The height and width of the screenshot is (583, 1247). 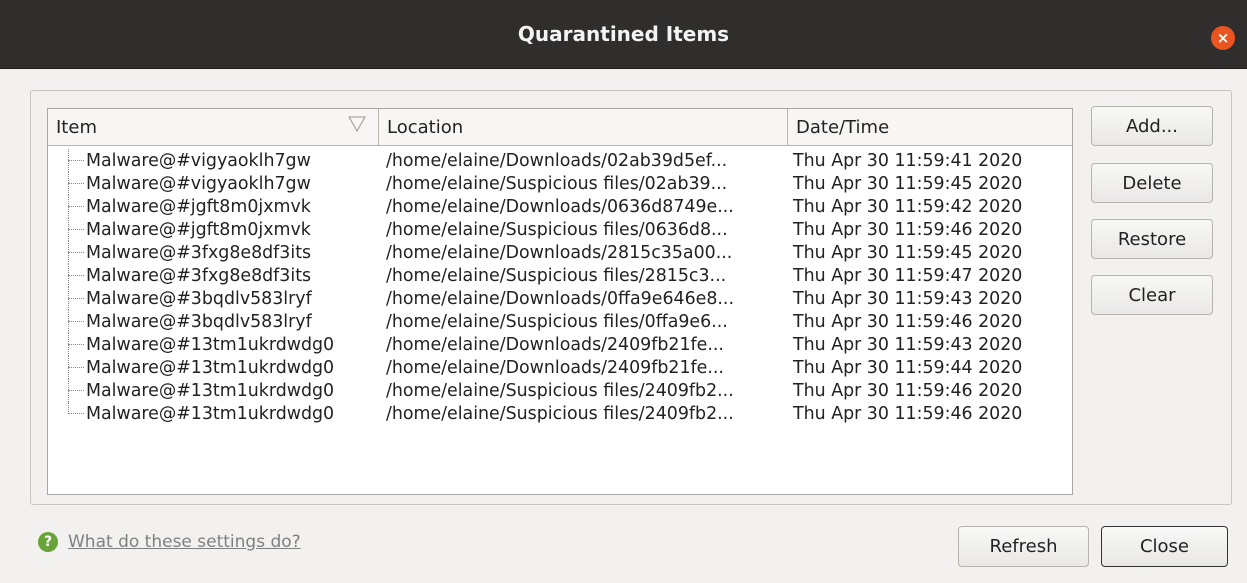 I want to click on title-bar: Quarantined Items ×, so click(x=623, y=34).